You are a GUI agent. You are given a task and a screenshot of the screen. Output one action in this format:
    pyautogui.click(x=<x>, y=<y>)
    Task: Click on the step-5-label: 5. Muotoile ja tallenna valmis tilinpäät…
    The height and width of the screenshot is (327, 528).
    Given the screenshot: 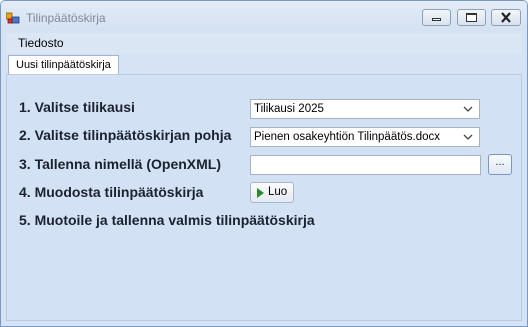 What is the action you would take?
    pyautogui.click(x=167, y=220)
    